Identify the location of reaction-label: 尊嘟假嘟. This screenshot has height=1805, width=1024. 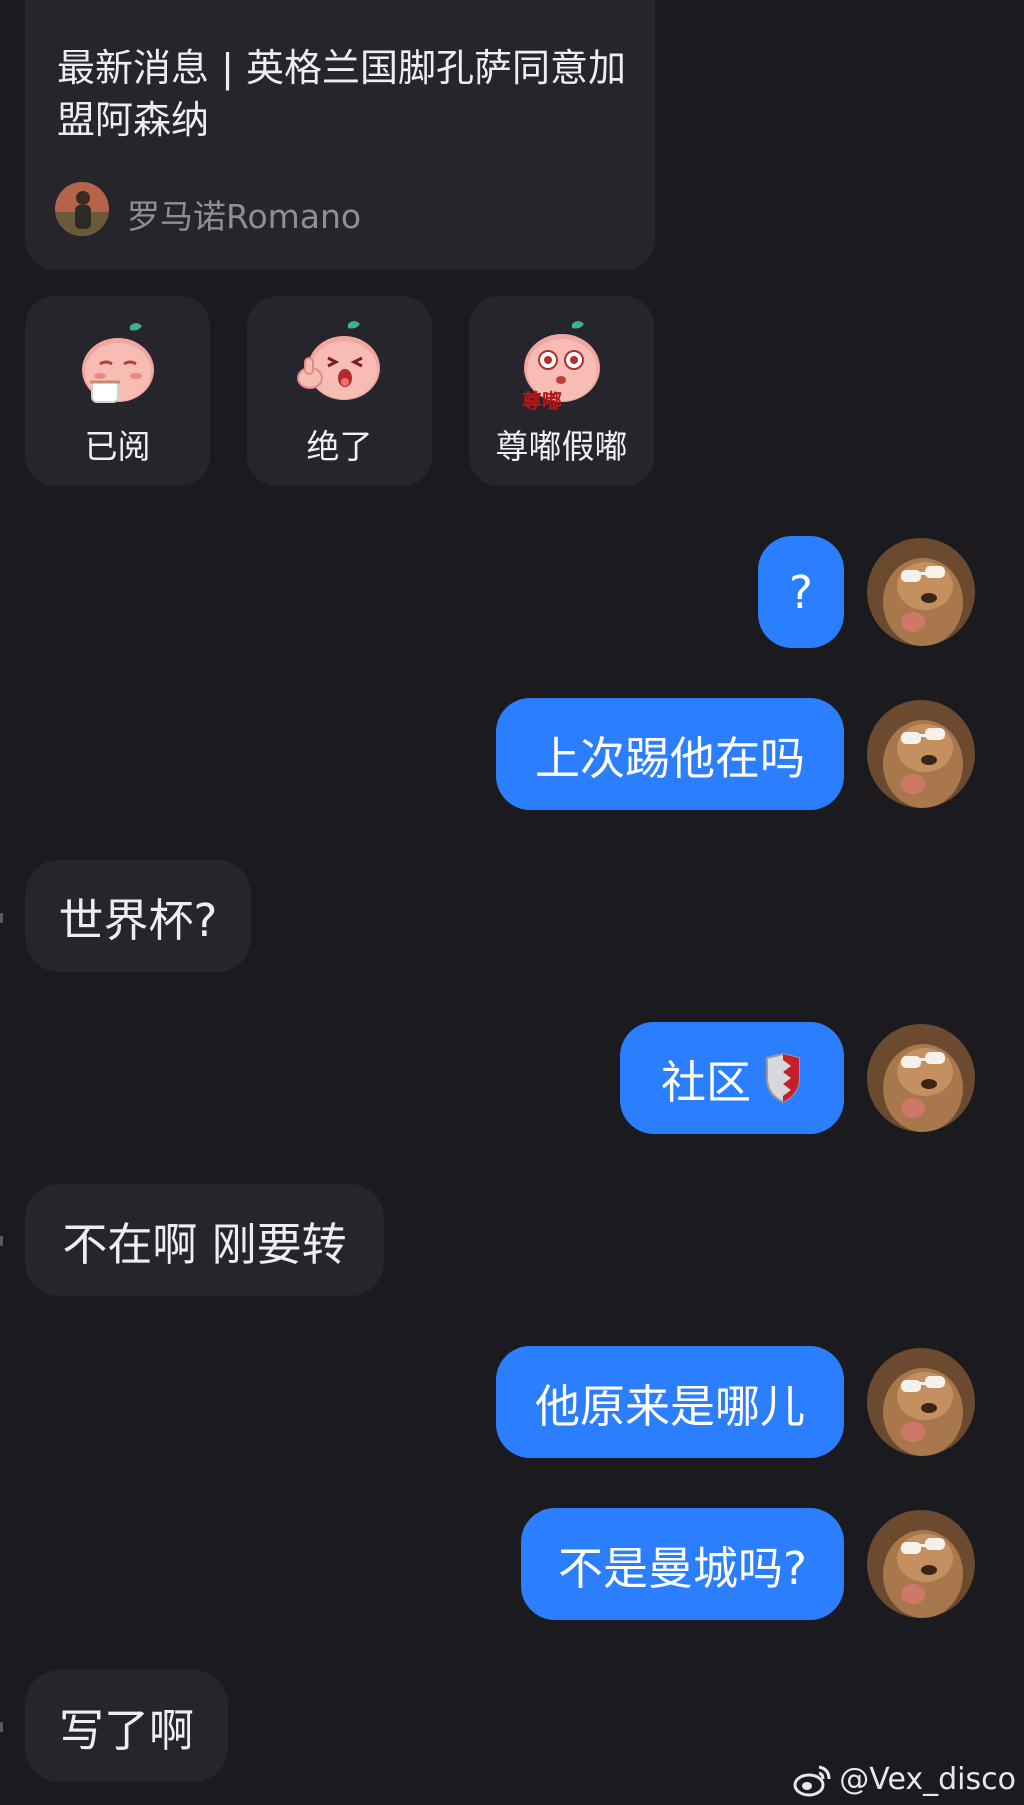
(561, 446).